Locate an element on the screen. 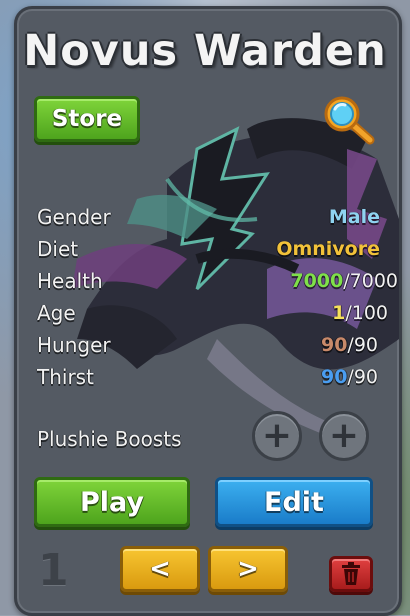  plushie-boosts-label: Plushie Boosts is located at coordinates (109, 439).